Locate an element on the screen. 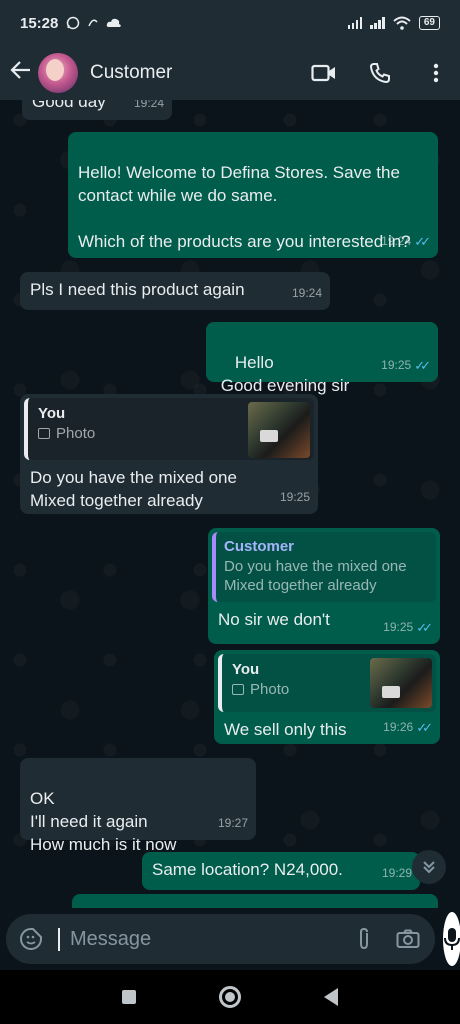 The image size is (460, 1024). scroll-down-button is located at coordinates (429, 867).